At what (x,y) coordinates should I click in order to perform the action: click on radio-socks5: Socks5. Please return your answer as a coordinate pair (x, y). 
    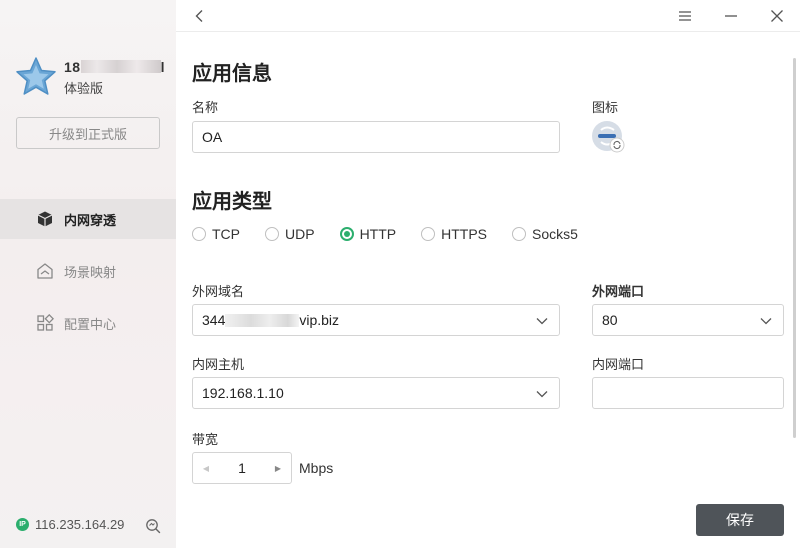
    Looking at the image, I should click on (545, 234).